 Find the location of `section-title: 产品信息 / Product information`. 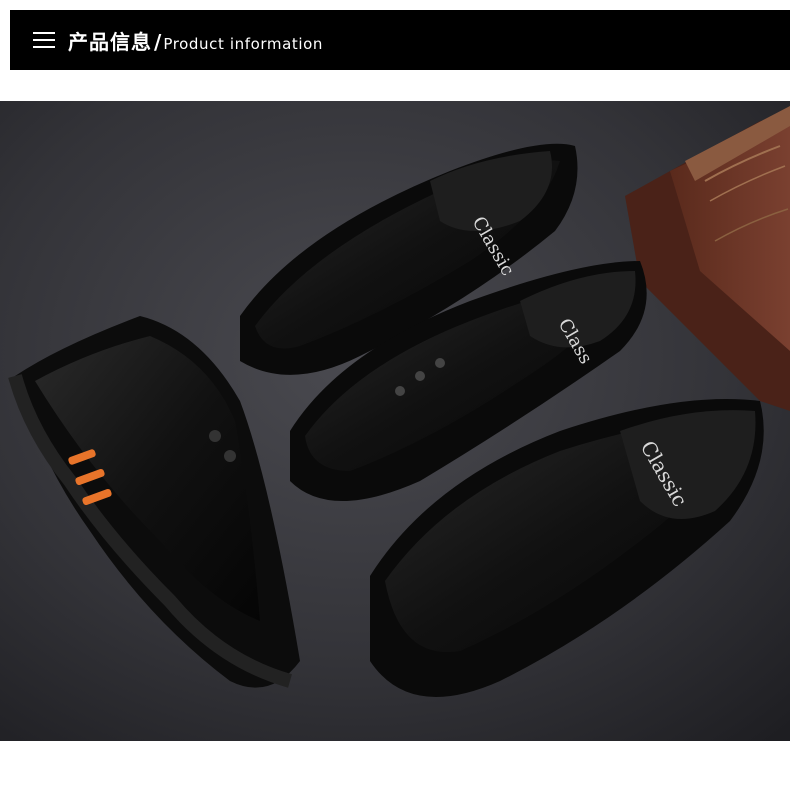

section-title: 产品信息 / Product information is located at coordinates (195, 40).